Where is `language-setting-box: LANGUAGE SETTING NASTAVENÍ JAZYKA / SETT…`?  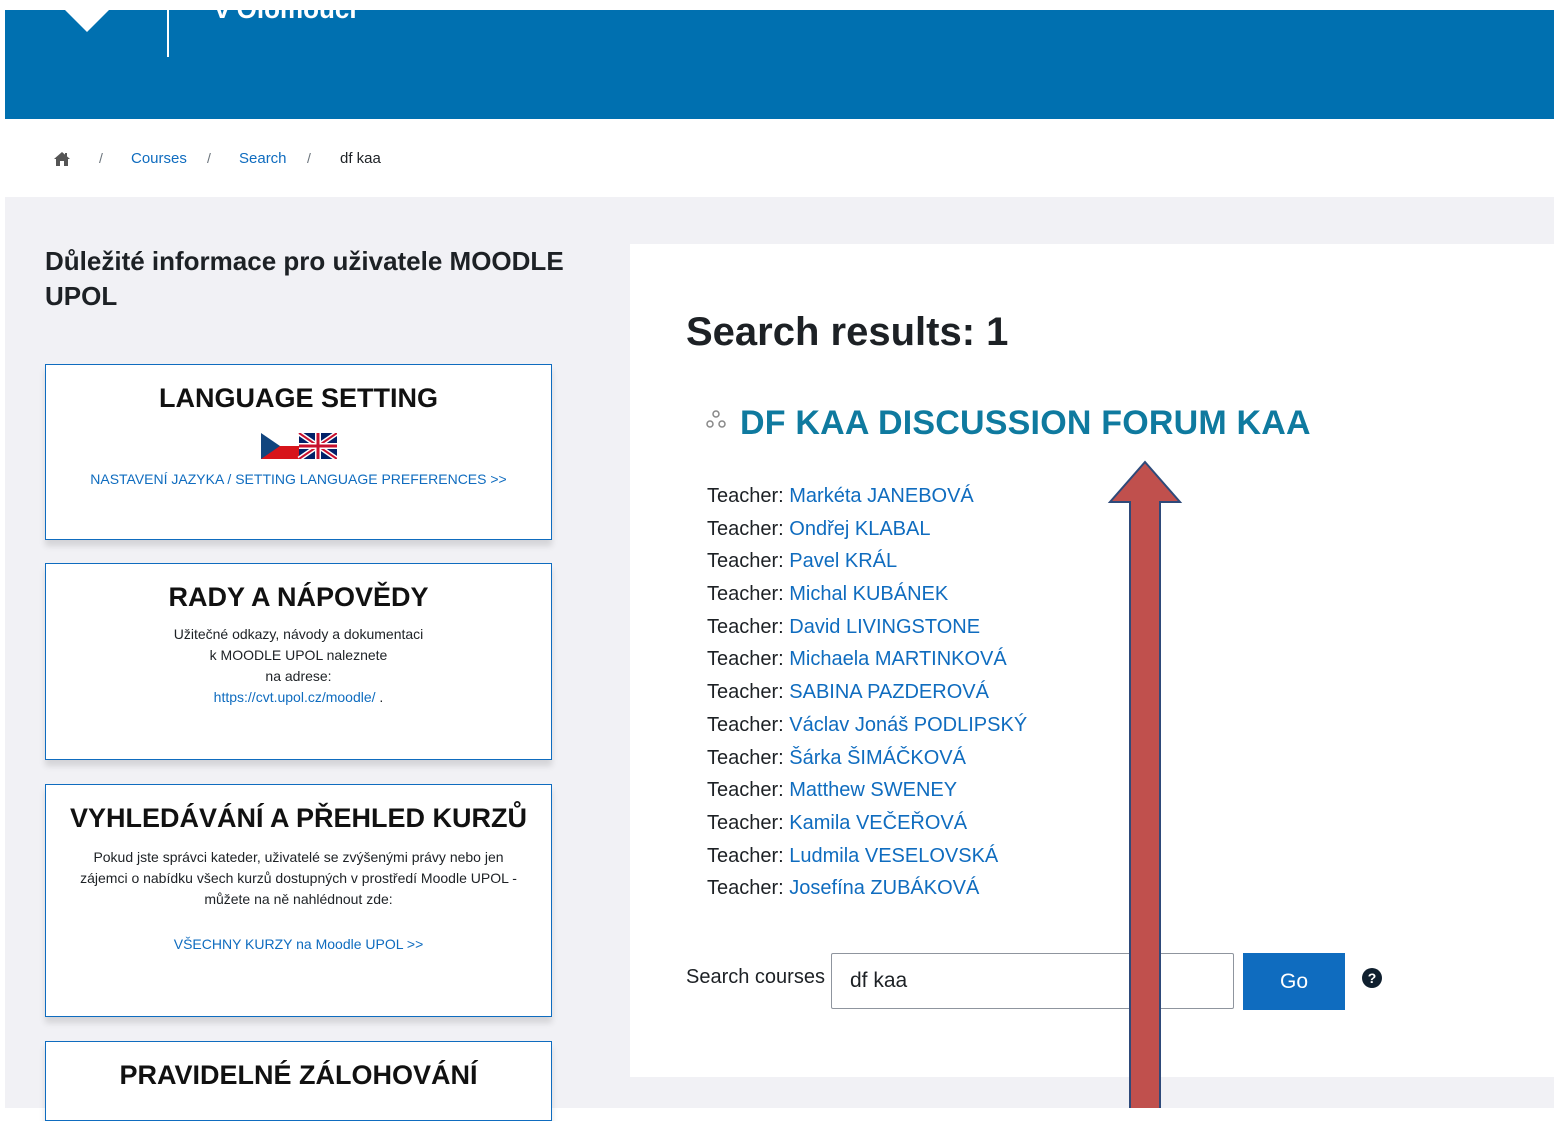
language-setting-box: LANGUAGE SETTING NASTAVENÍ JAZYKA / SETT… is located at coordinates (298, 452).